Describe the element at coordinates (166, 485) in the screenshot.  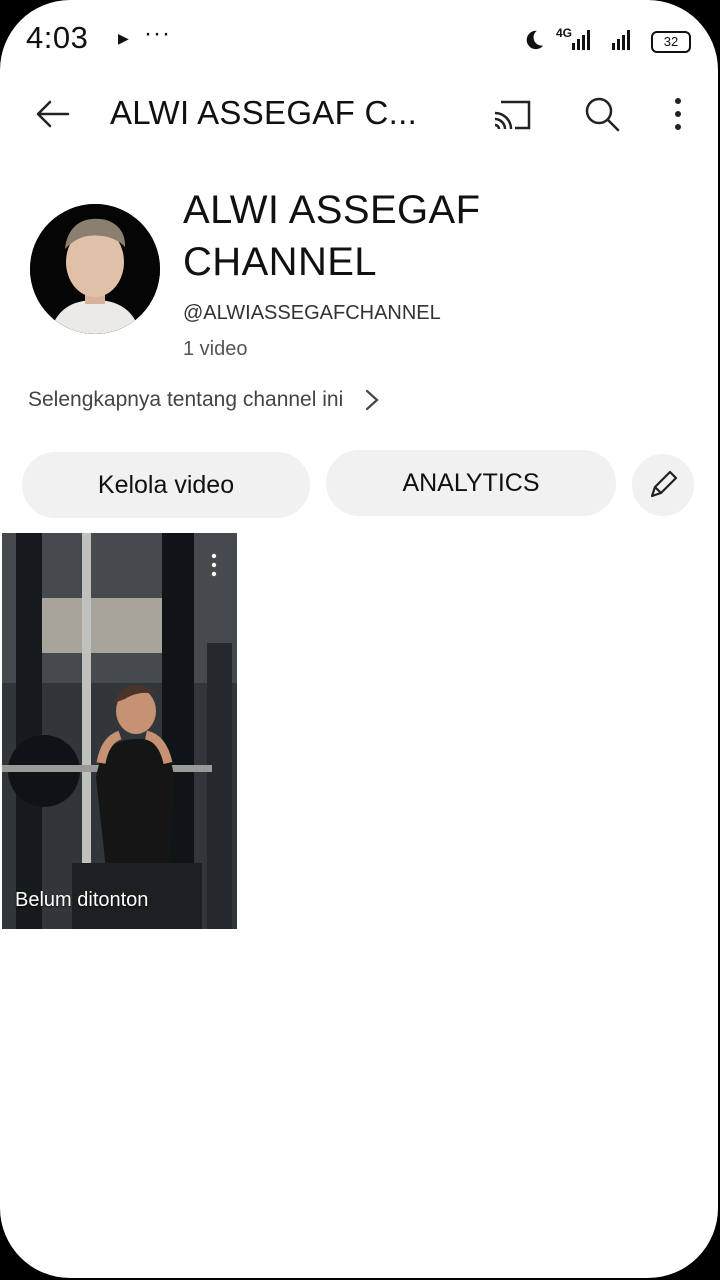
I see `manage-videos-button: Kelola video` at that location.